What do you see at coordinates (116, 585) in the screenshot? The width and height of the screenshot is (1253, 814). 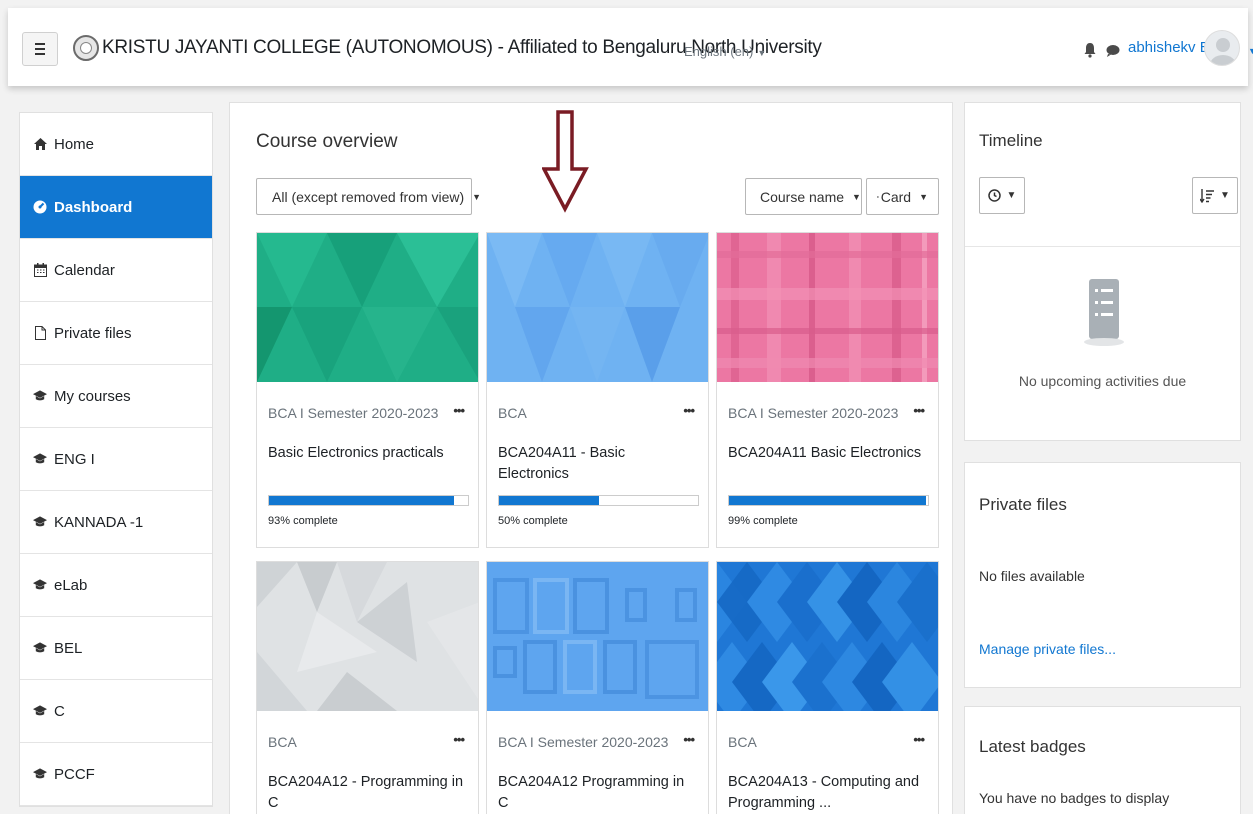 I see `sidebar-item-elab: eLab` at bounding box center [116, 585].